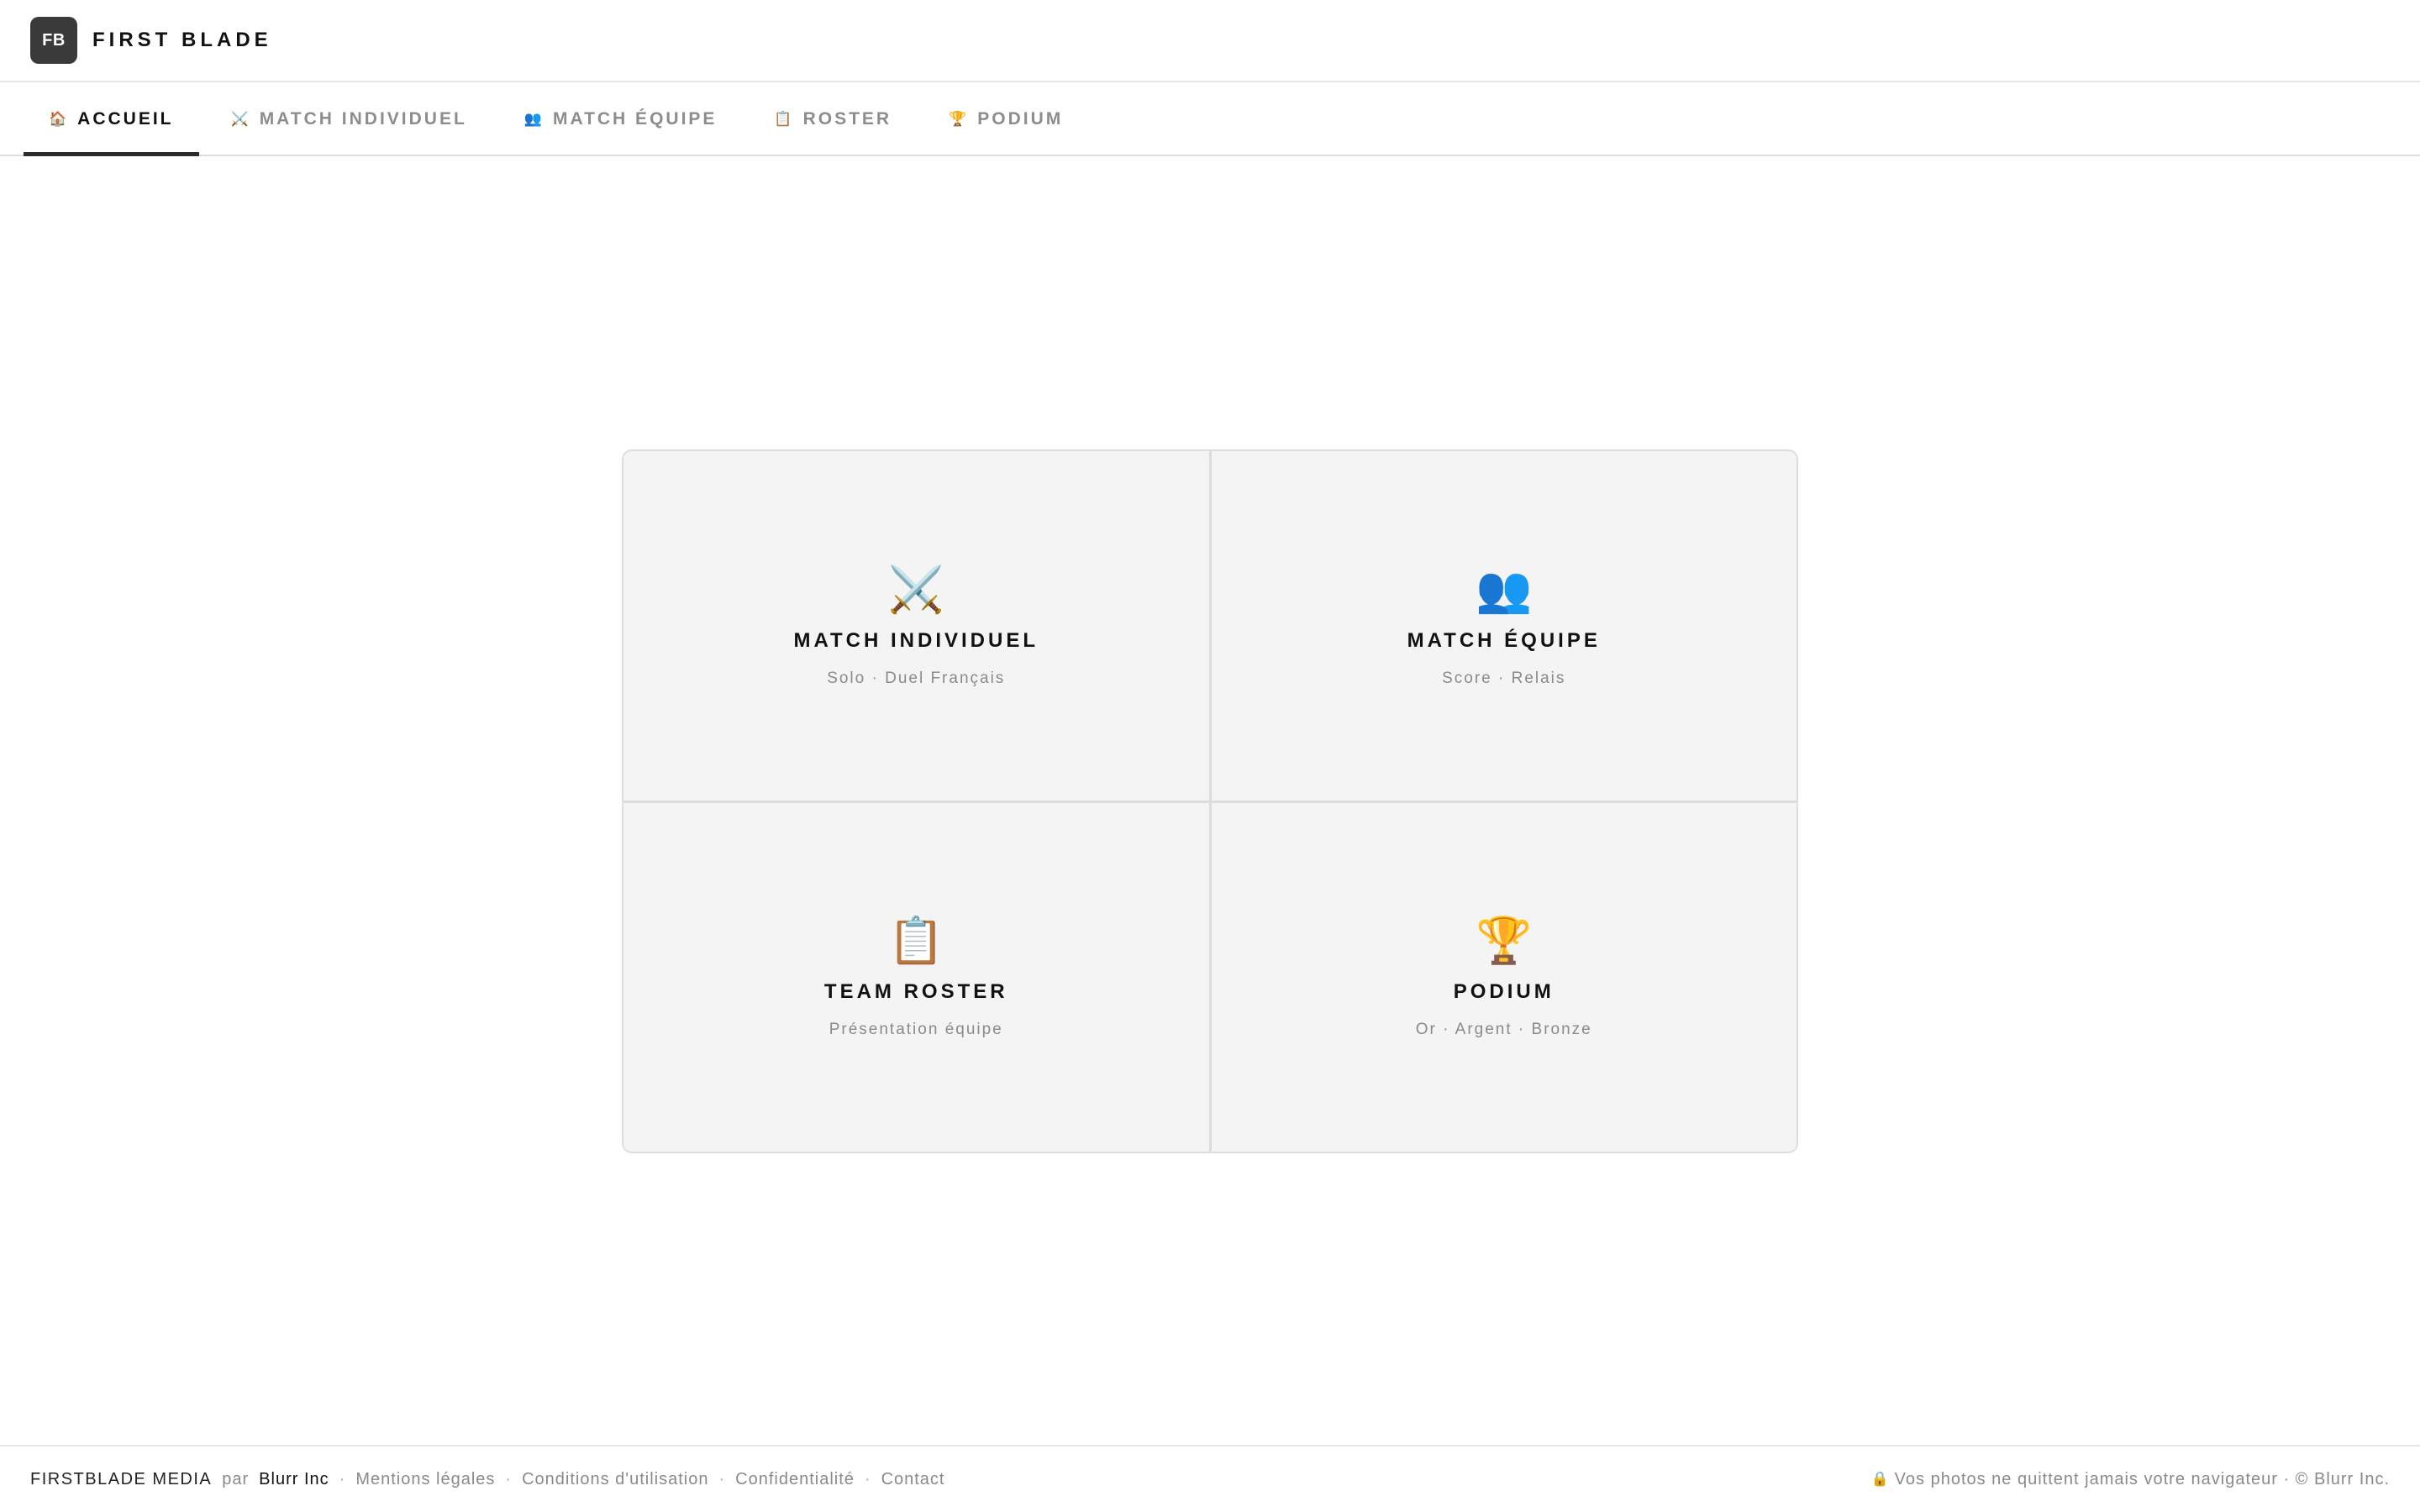 The image size is (2420, 1512). What do you see at coordinates (1880, 1479) in the screenshot?
I see `lock-icon: 🔒` at bounding box center [1880, 1479].